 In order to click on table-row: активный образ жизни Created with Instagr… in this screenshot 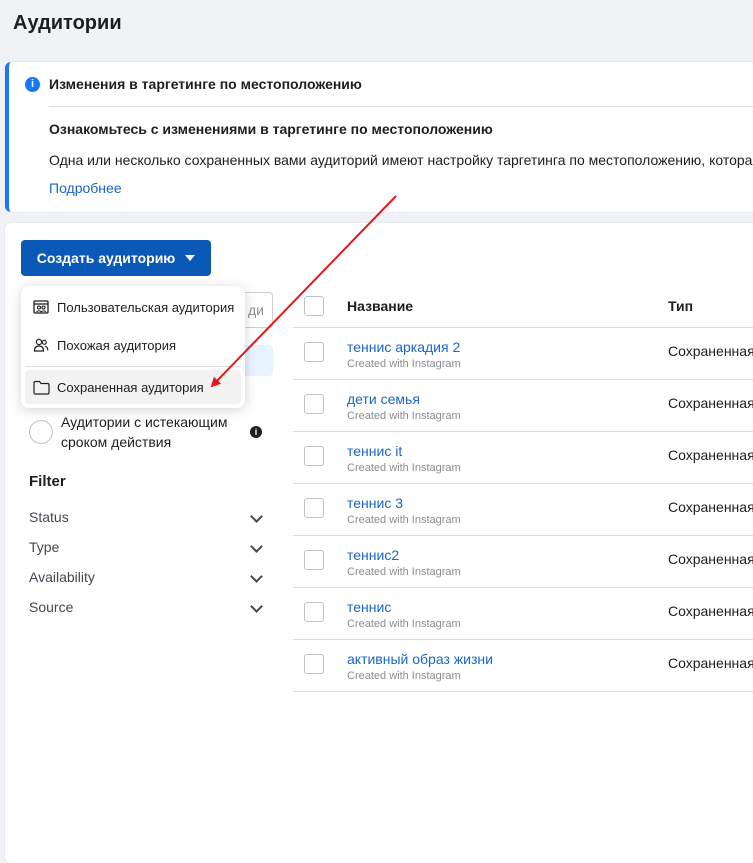, I will do `click(523, 666)`.